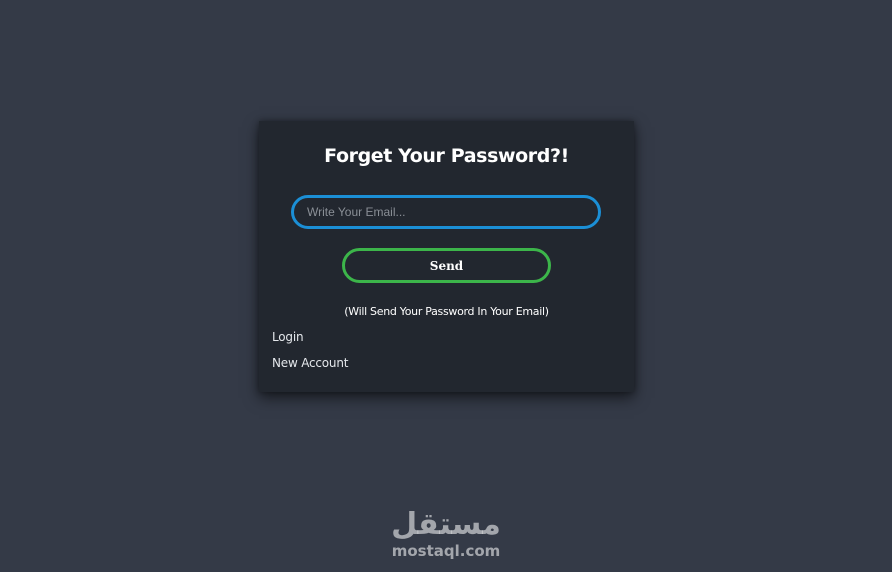 The width and height of the screenshot is (892, 572). I want to click on new-account-link: New Account, so click(310, 363).